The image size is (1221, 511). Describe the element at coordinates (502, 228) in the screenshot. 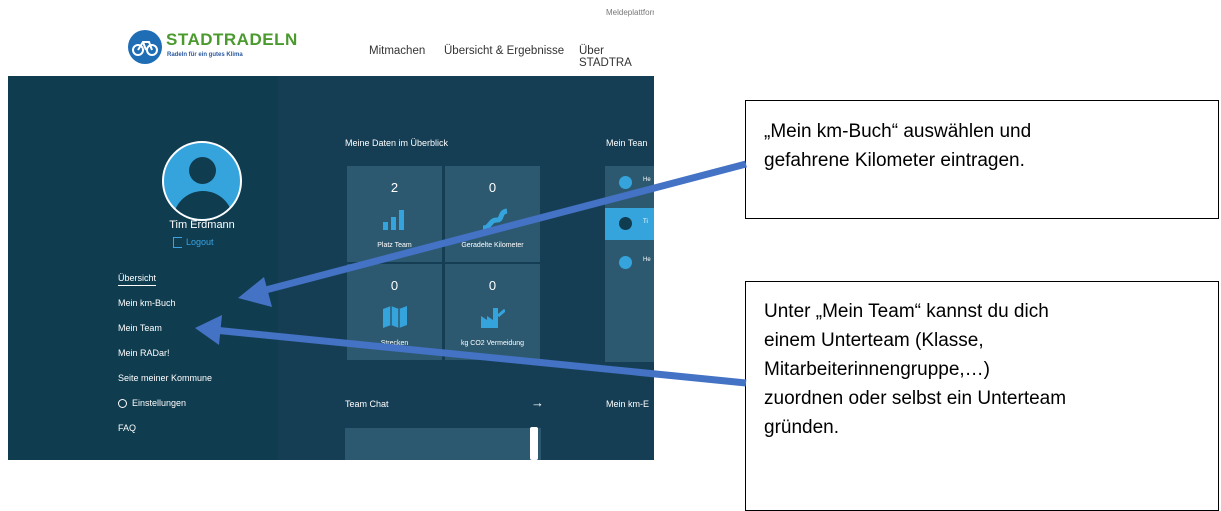

I see `arrow-to-km-buch` at that location.